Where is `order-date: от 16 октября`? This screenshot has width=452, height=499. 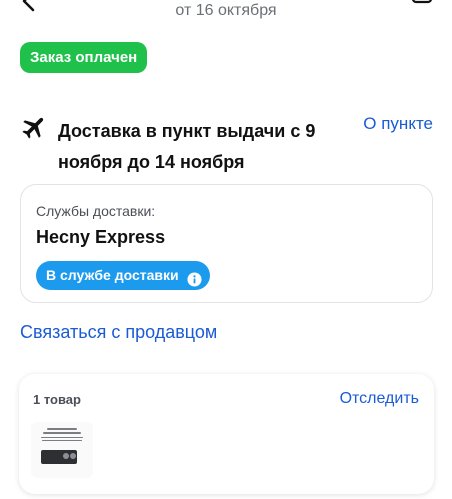 order-date: от 16 октября is located at coordinates (226, 10).